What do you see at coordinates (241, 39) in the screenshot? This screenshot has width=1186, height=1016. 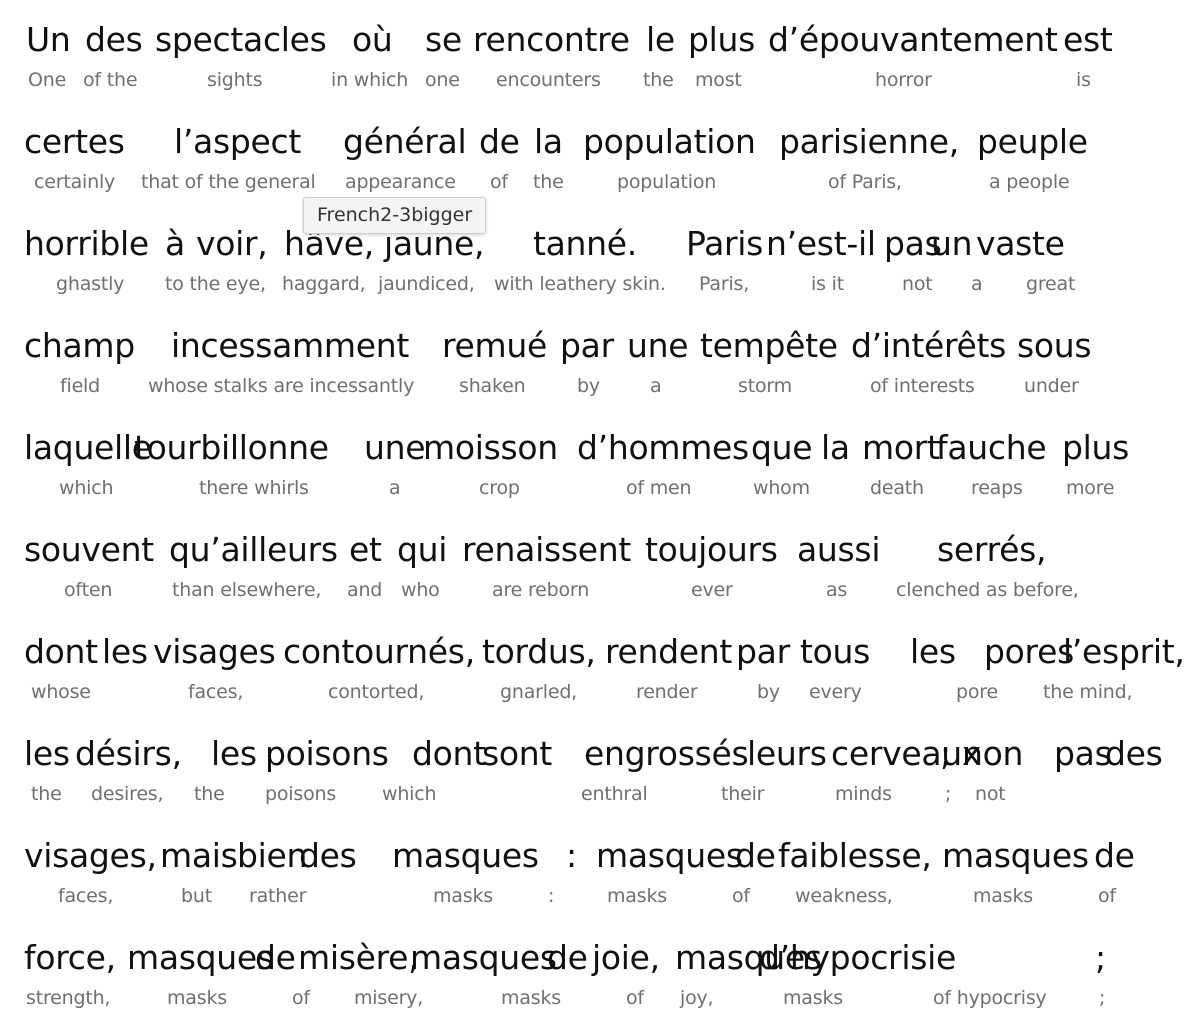 I see `french-word: spectacles` at bounding box center [241, 39].